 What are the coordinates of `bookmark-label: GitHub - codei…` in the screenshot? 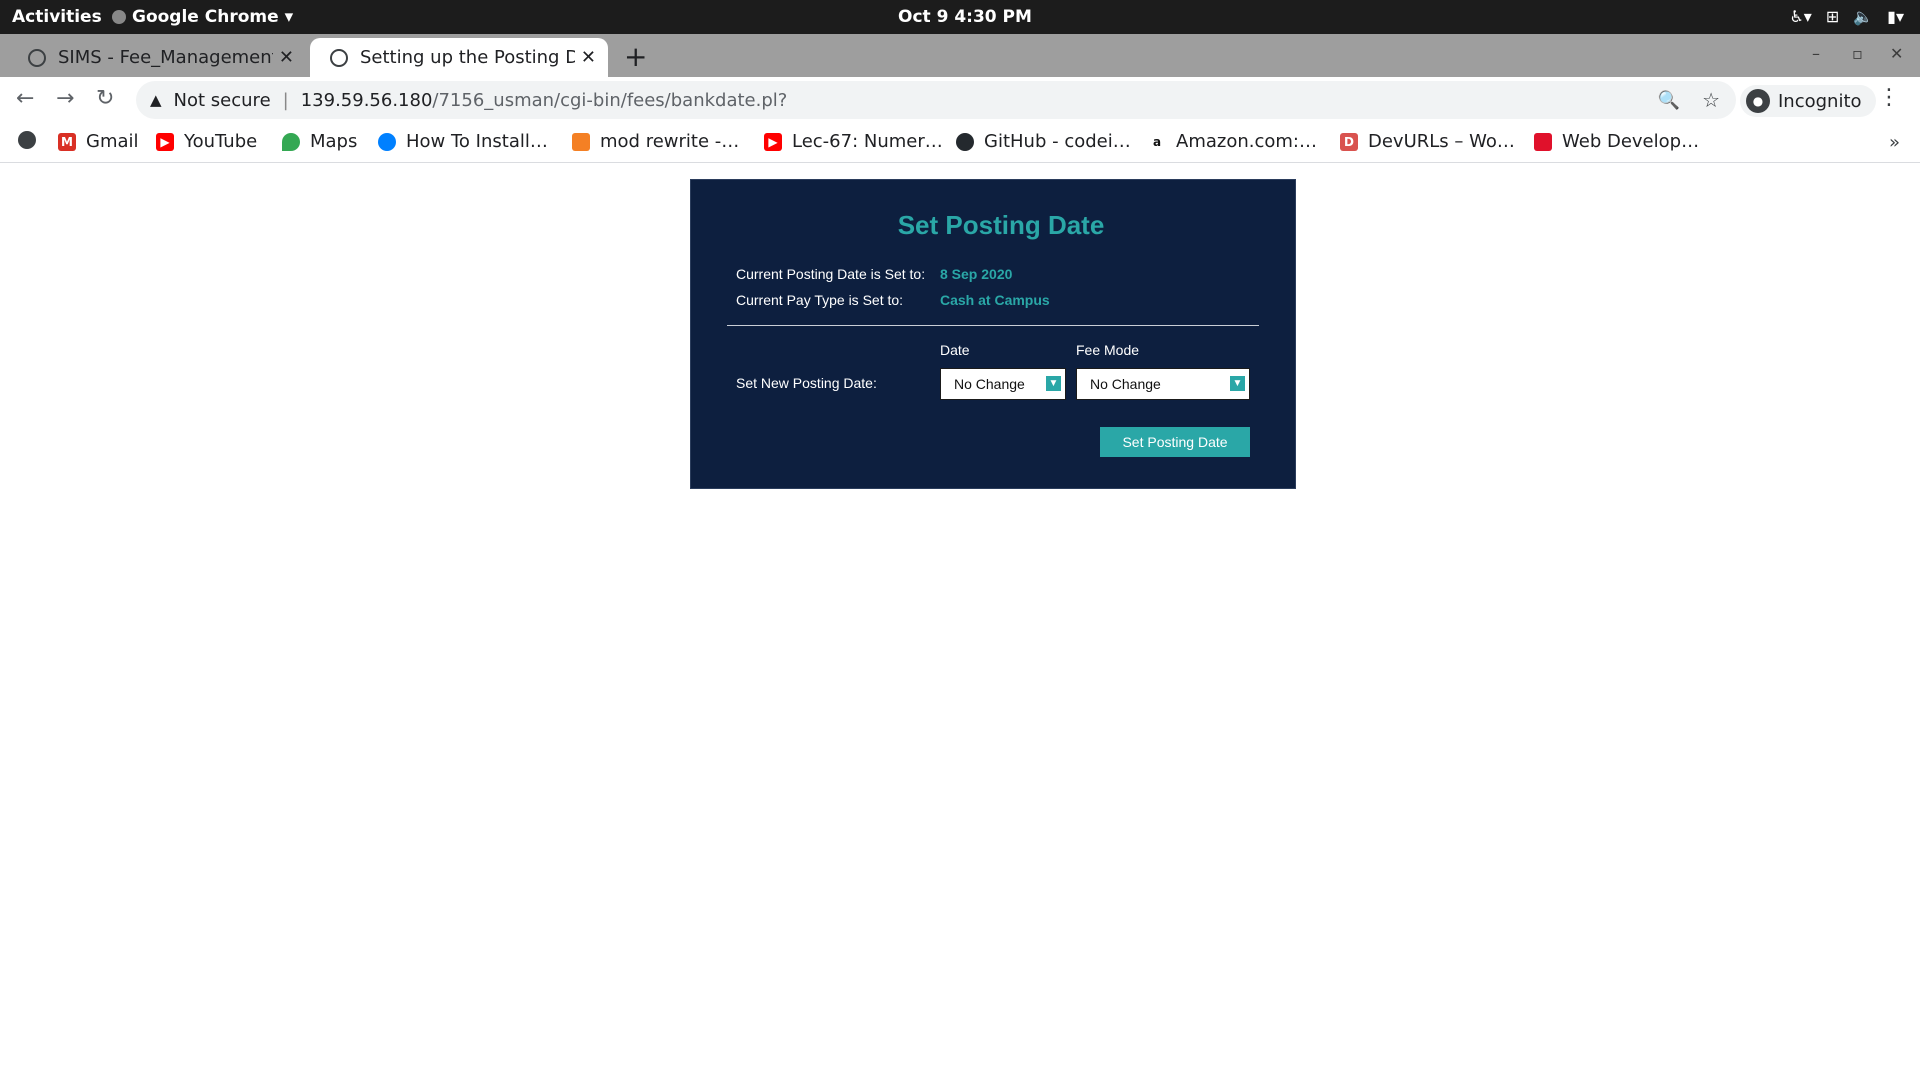 It's located at (1057, 141).